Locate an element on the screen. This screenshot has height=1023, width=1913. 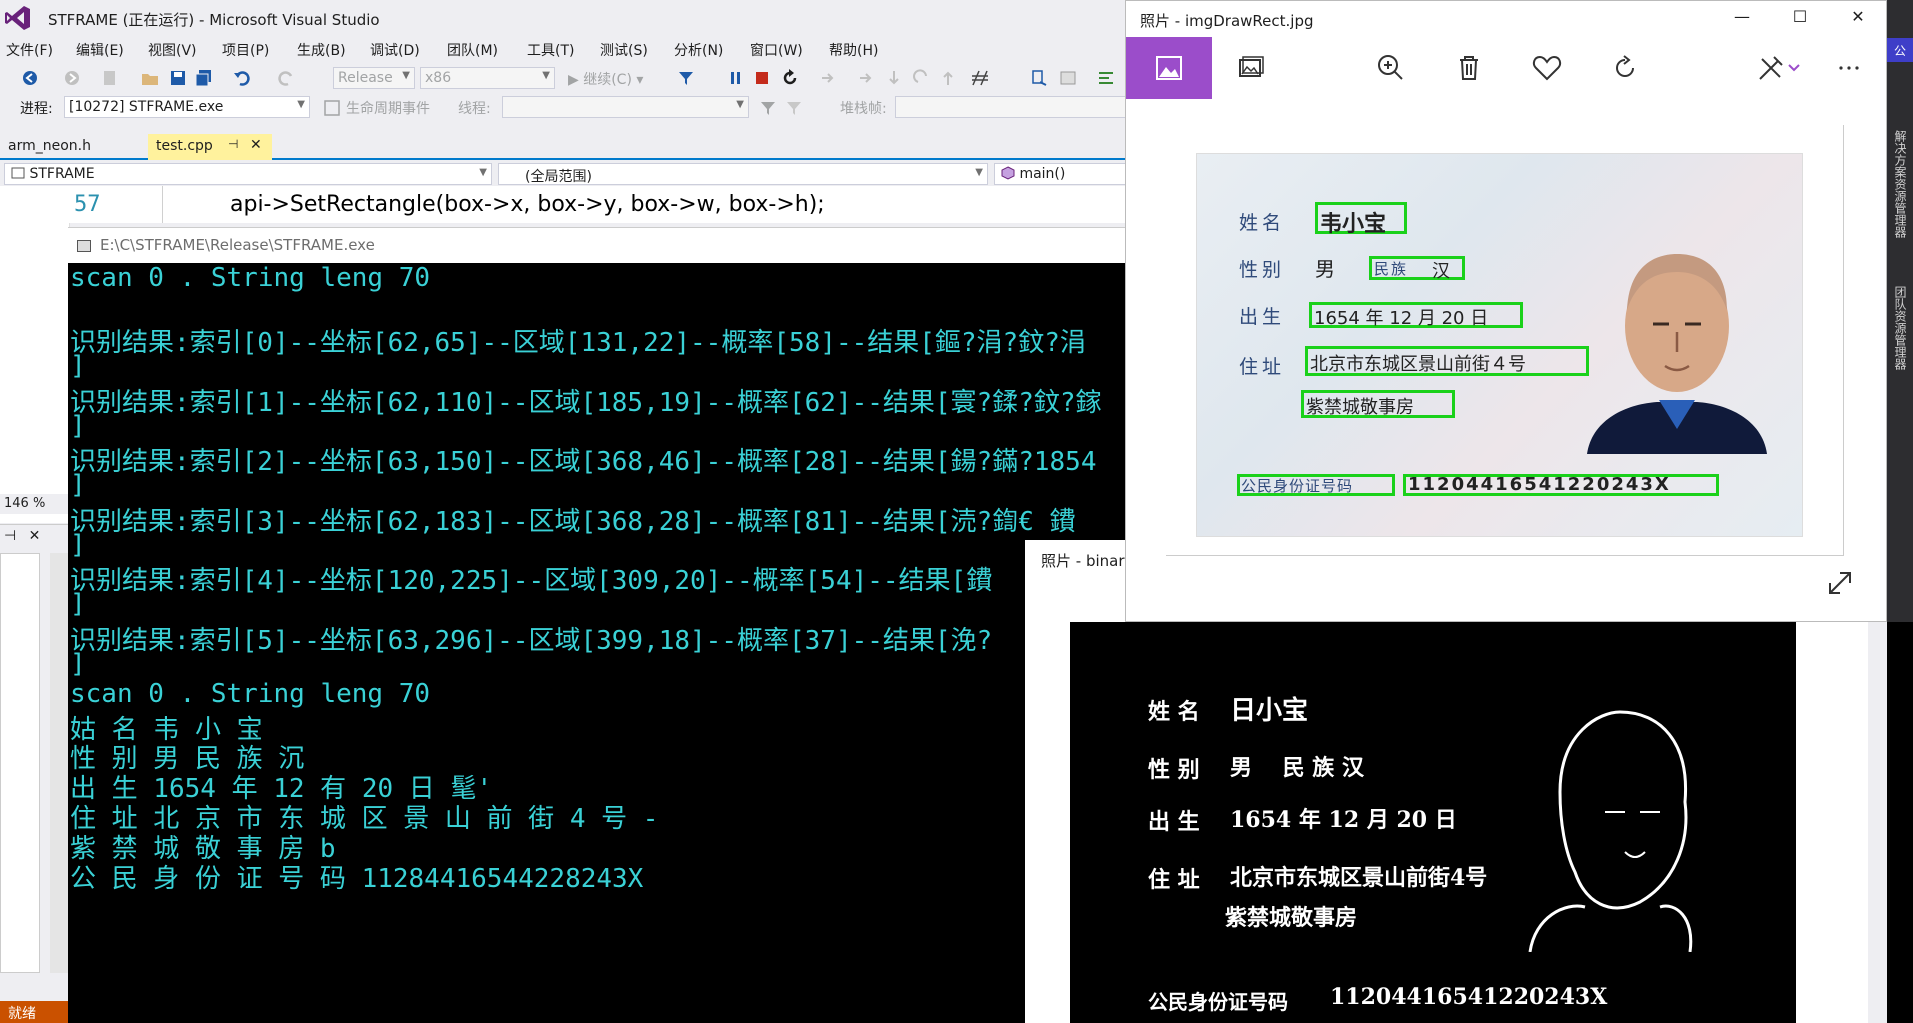
hex-display-icon is located at coordinates (980, 78).